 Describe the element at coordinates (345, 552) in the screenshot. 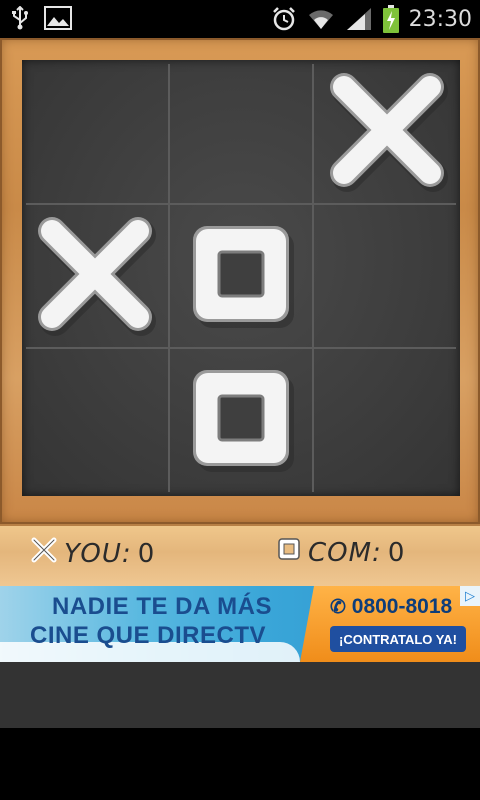

I see `computer-score-label: COM:` at that location.